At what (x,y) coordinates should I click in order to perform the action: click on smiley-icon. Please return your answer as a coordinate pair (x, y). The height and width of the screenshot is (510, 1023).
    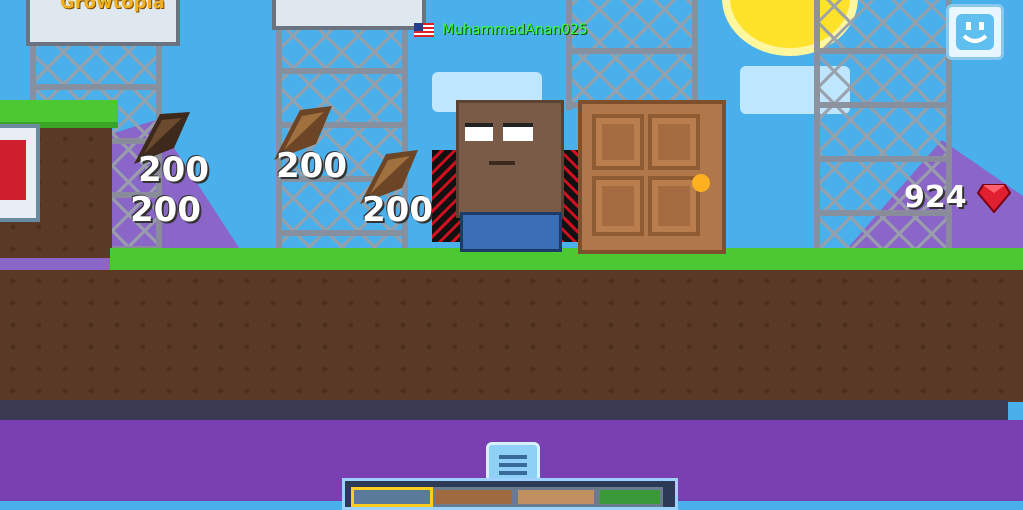
    Looking at the image, I should click on (975, 32).